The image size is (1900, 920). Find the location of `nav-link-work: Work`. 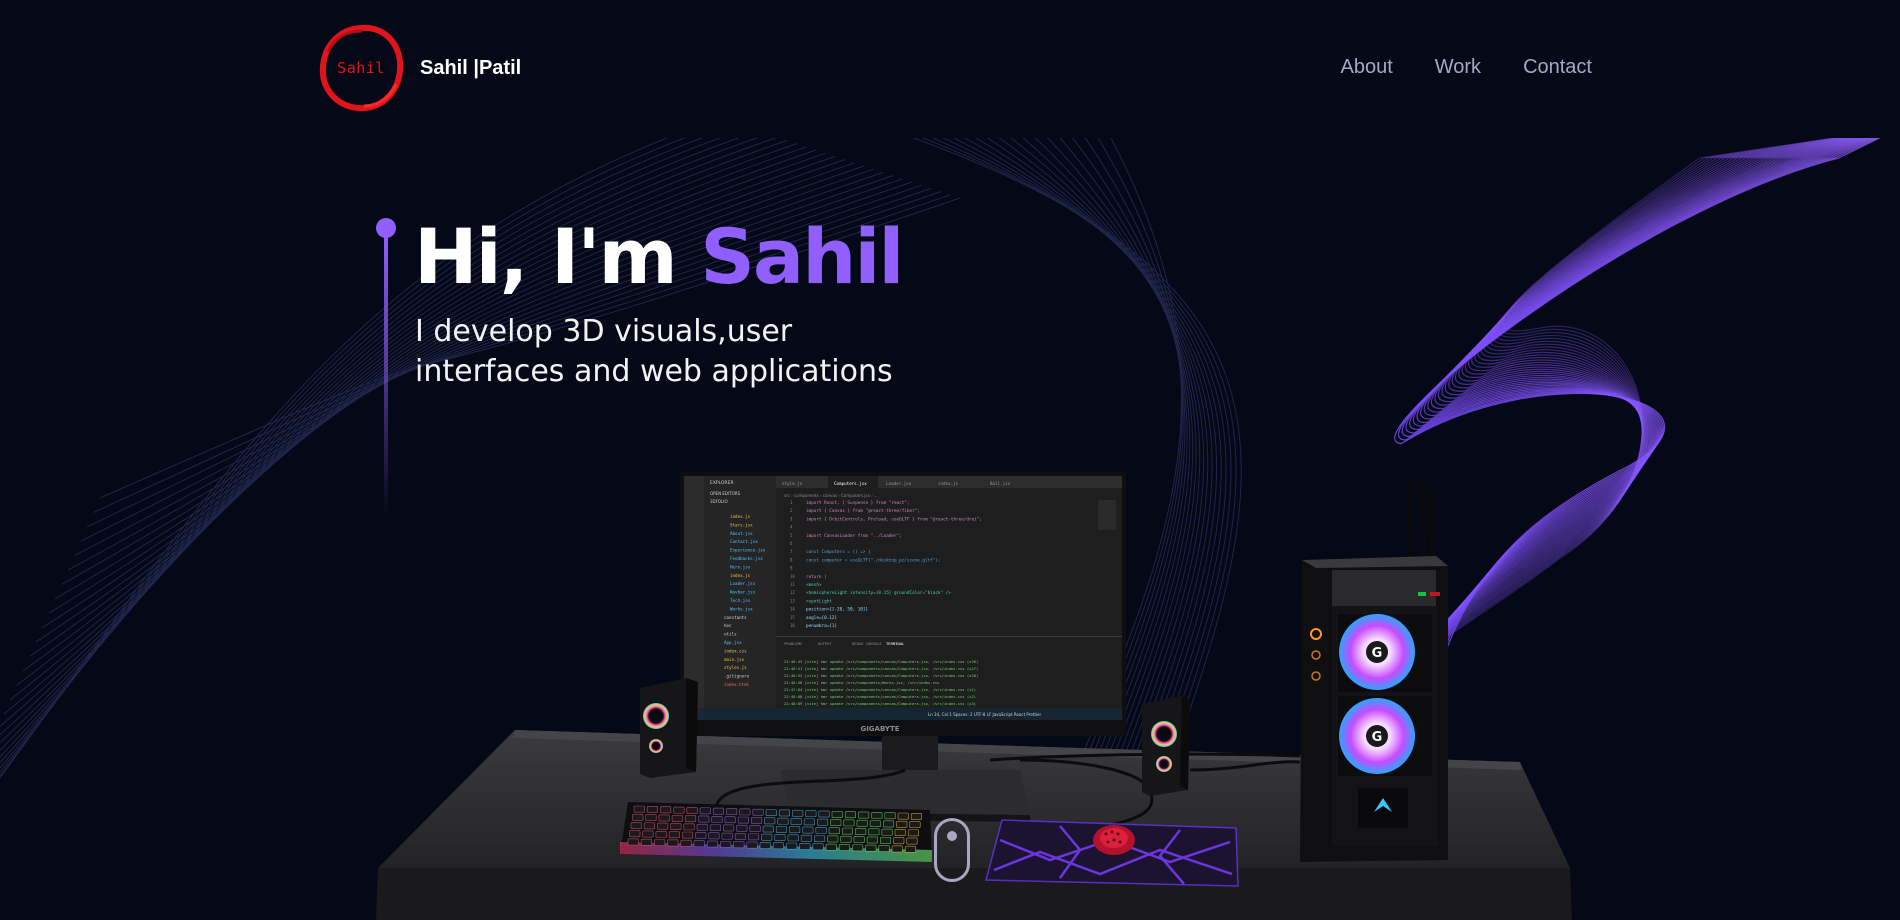

nav-link-work: Work is located at coordinates (1458, 67).